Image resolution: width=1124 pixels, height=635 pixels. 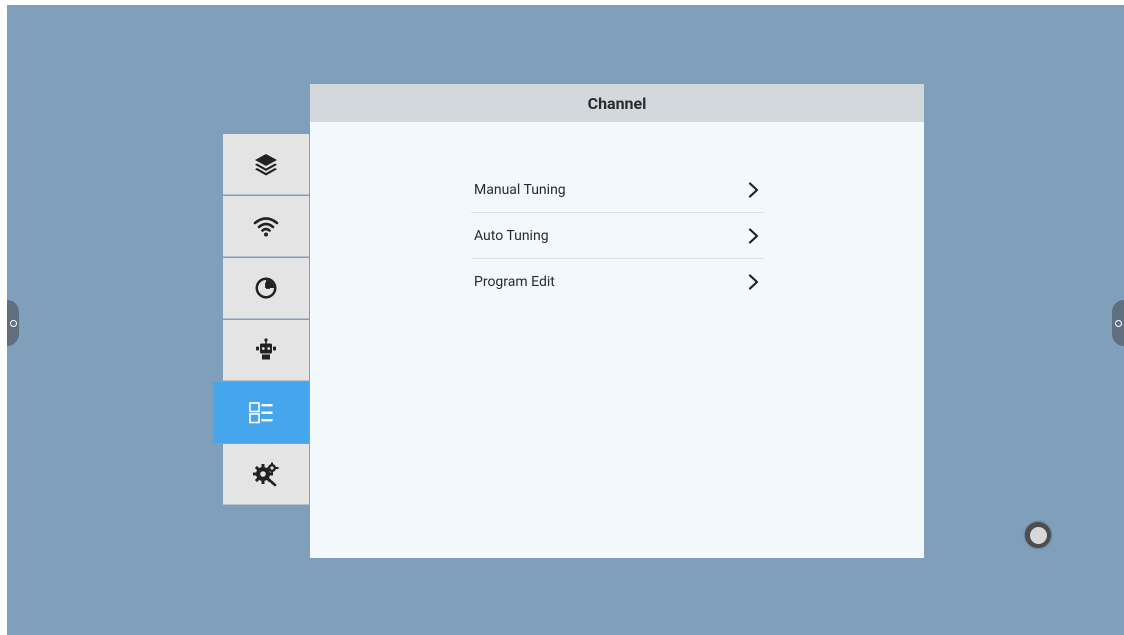 I want to click on tab-assistant, so click(x=266, y=350).